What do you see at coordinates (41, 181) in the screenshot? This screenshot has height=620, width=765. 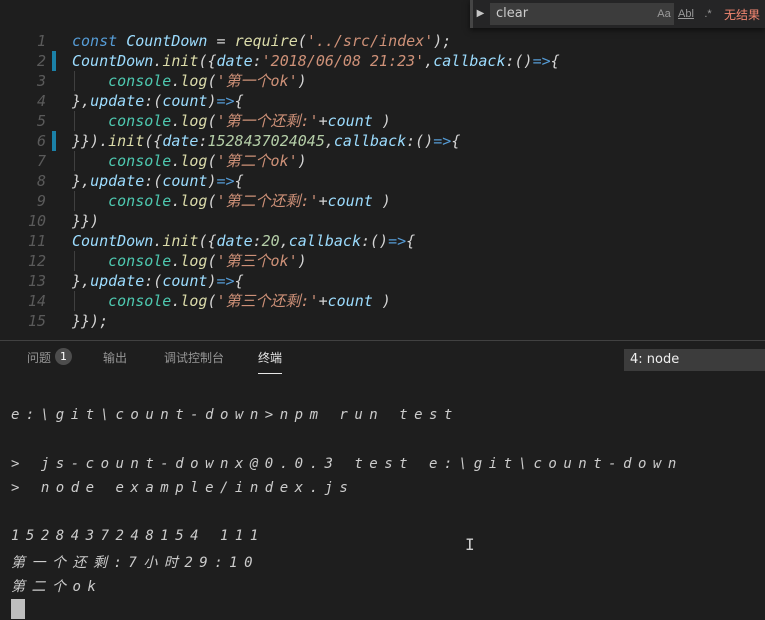 I see `line-number: 8` at bounding box center [41, 181].